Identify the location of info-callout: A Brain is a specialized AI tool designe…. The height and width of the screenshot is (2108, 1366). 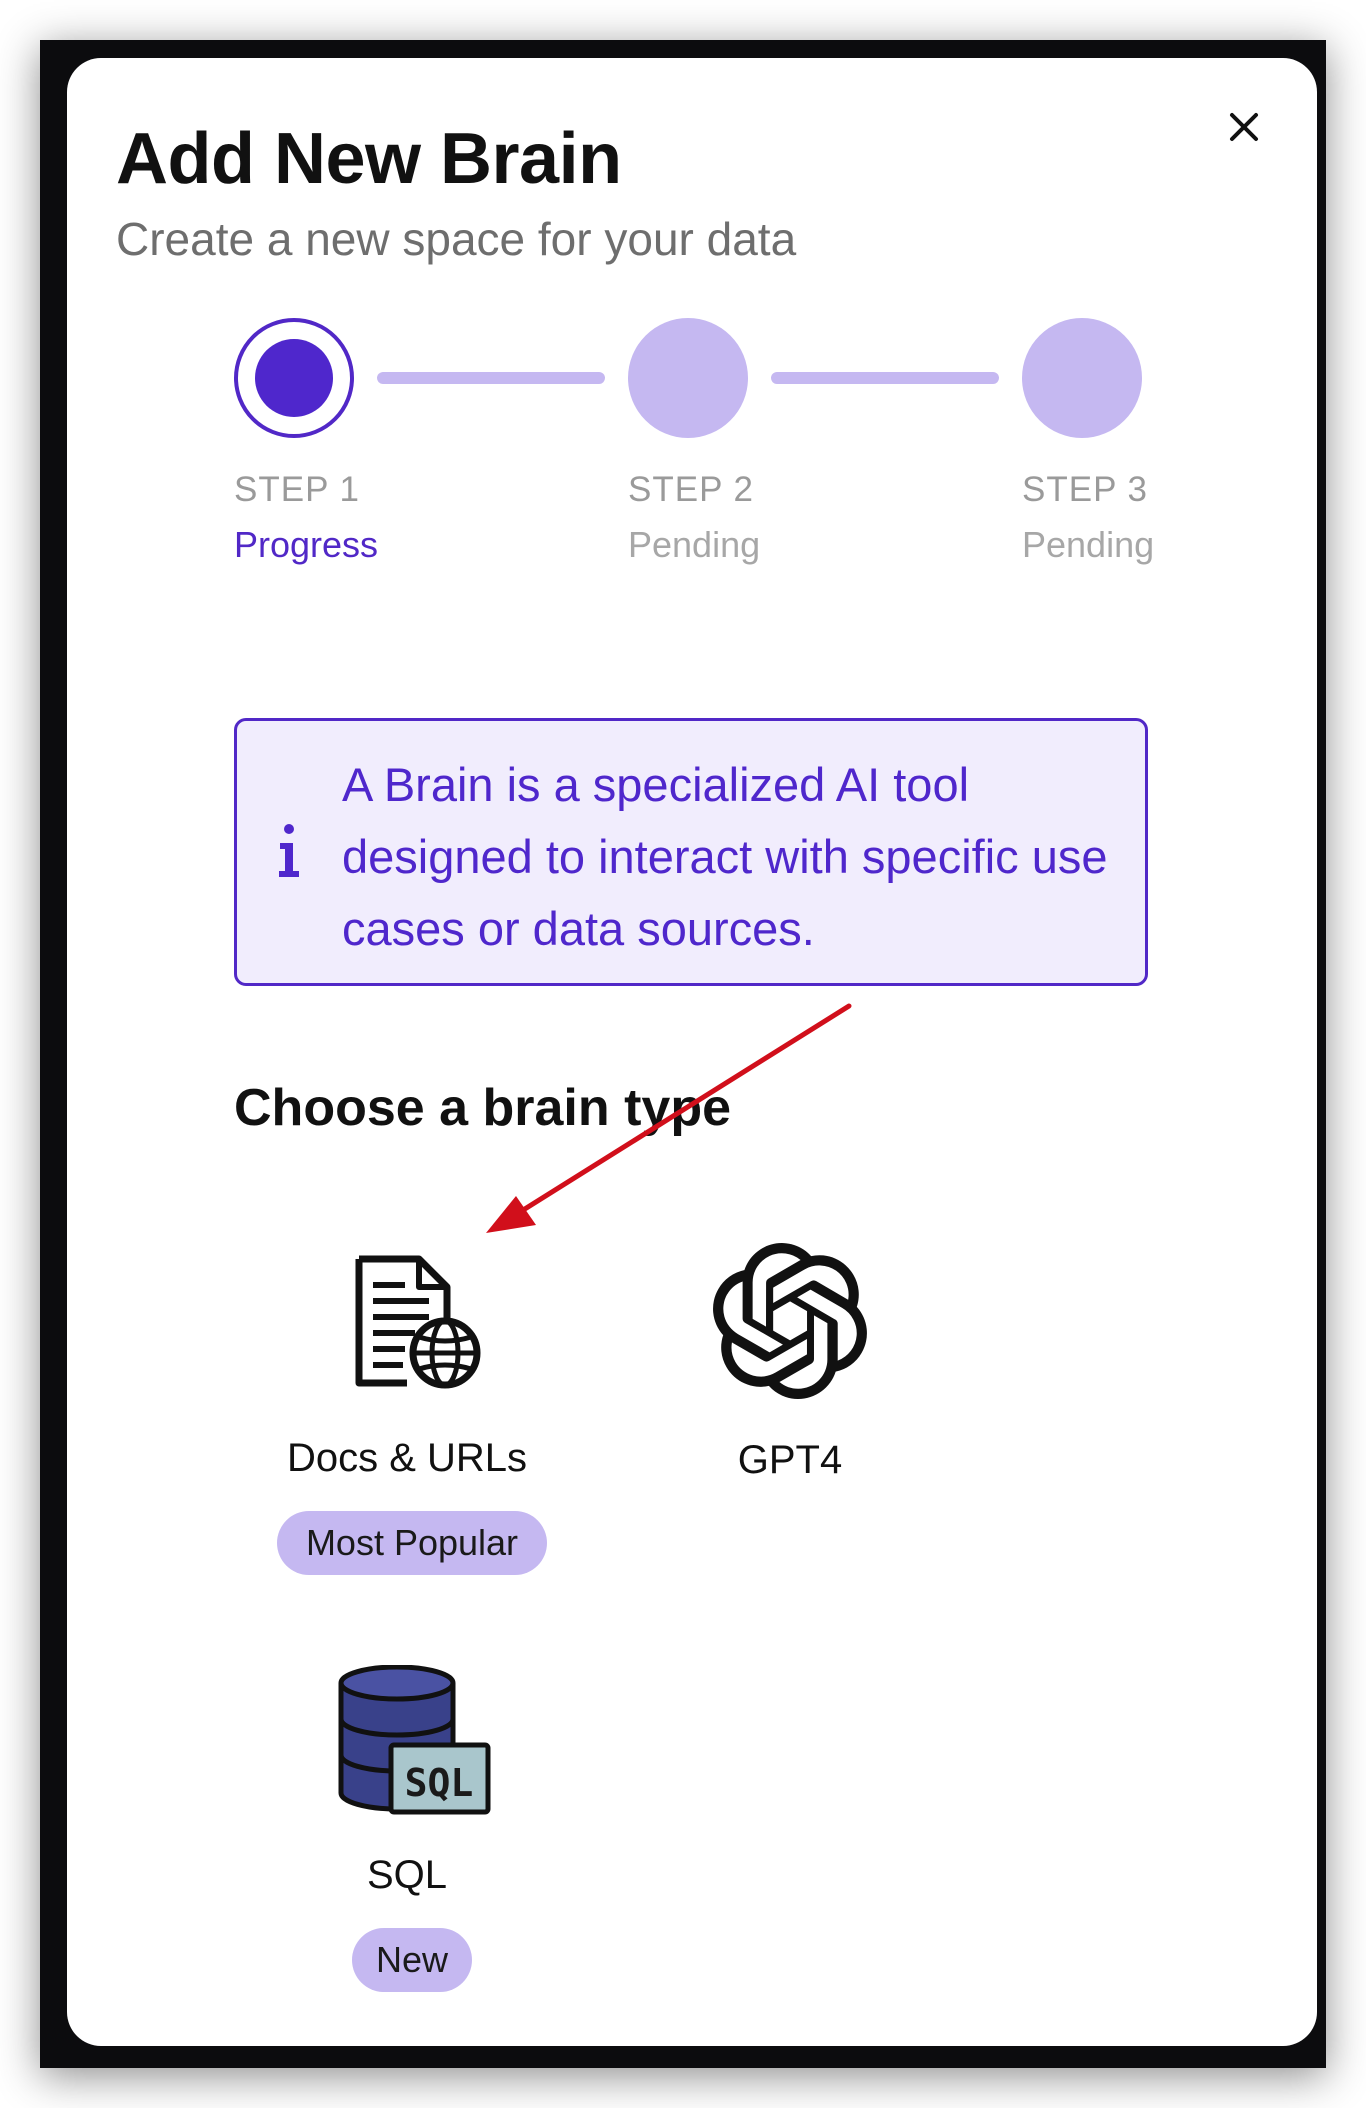
(691, 852).